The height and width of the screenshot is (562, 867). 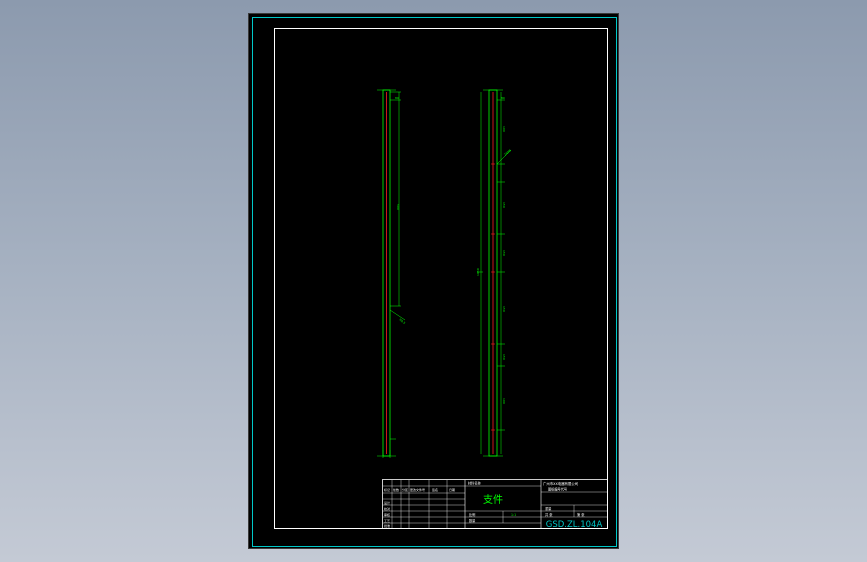 What do you see at coordinates (548, 508) in the screenshot?
I see `weight-label: 重量` at bounding box center [548, 508].